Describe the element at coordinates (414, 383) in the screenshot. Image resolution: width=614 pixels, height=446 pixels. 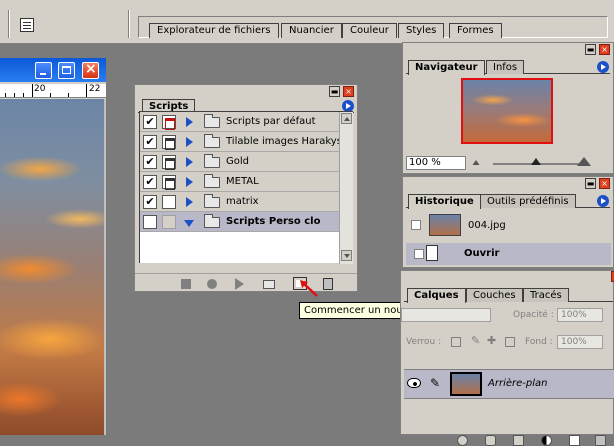
I see `eye-icon` at that location.